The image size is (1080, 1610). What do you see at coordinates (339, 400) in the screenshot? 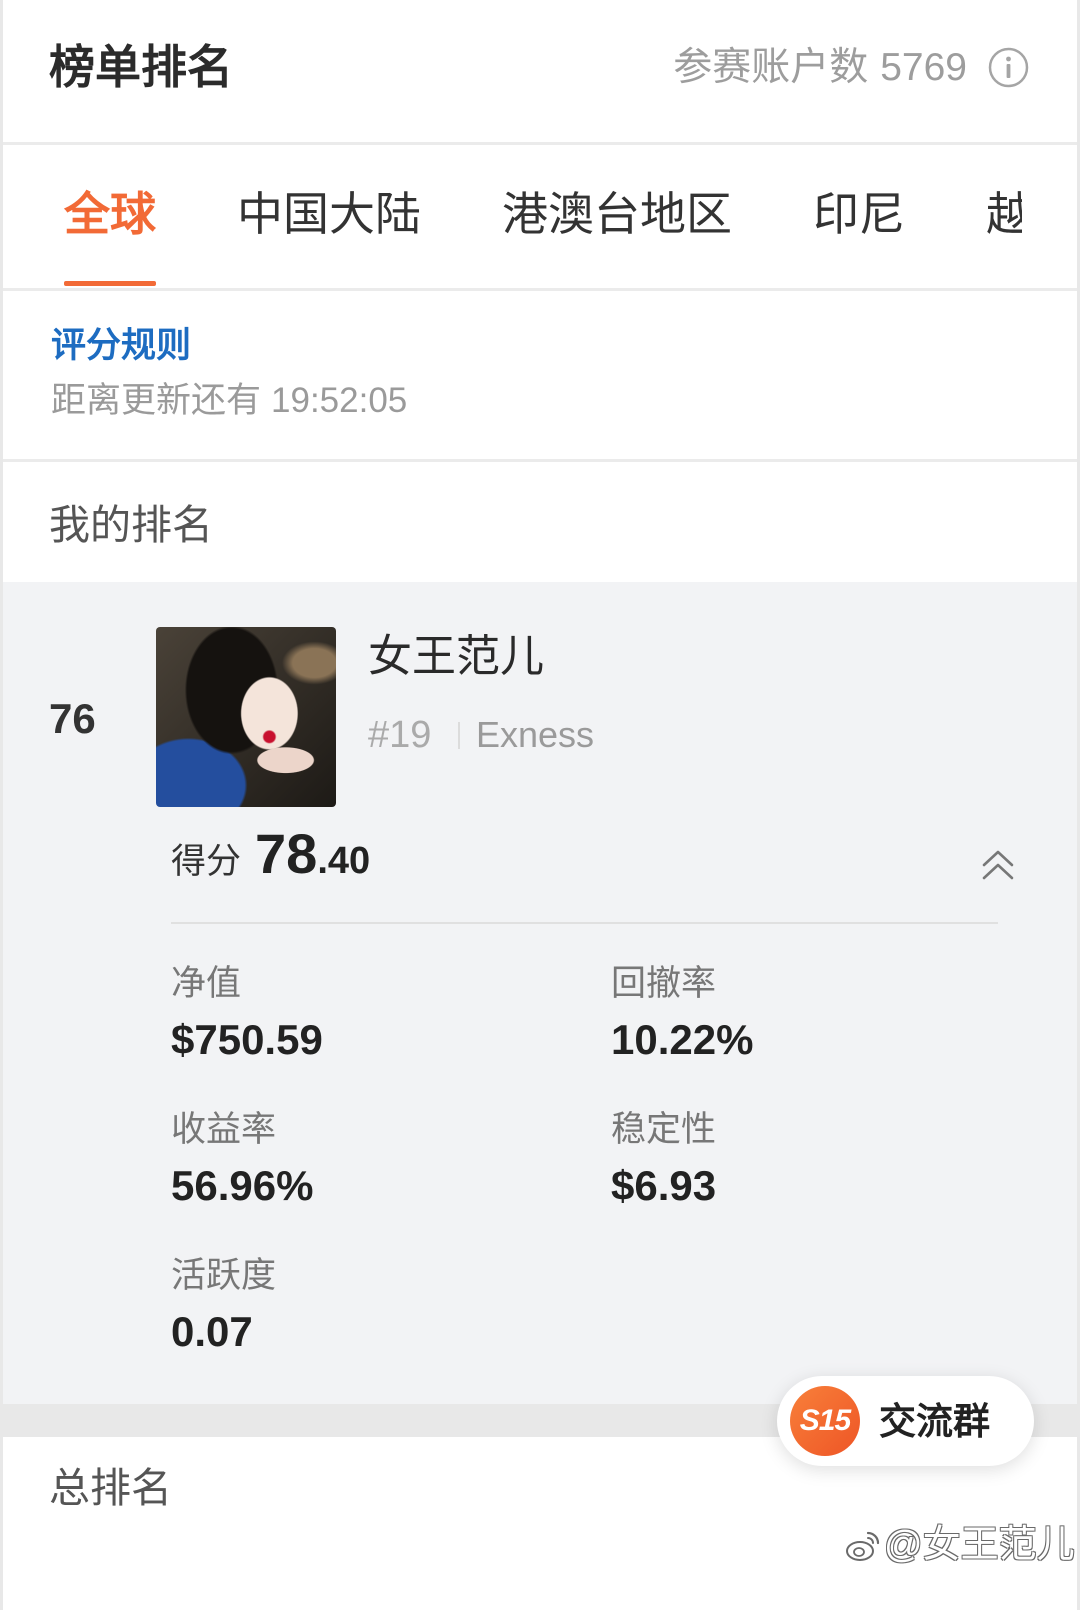
I see `countdown-value: 19:52:05` at bounding box center [339, 400].